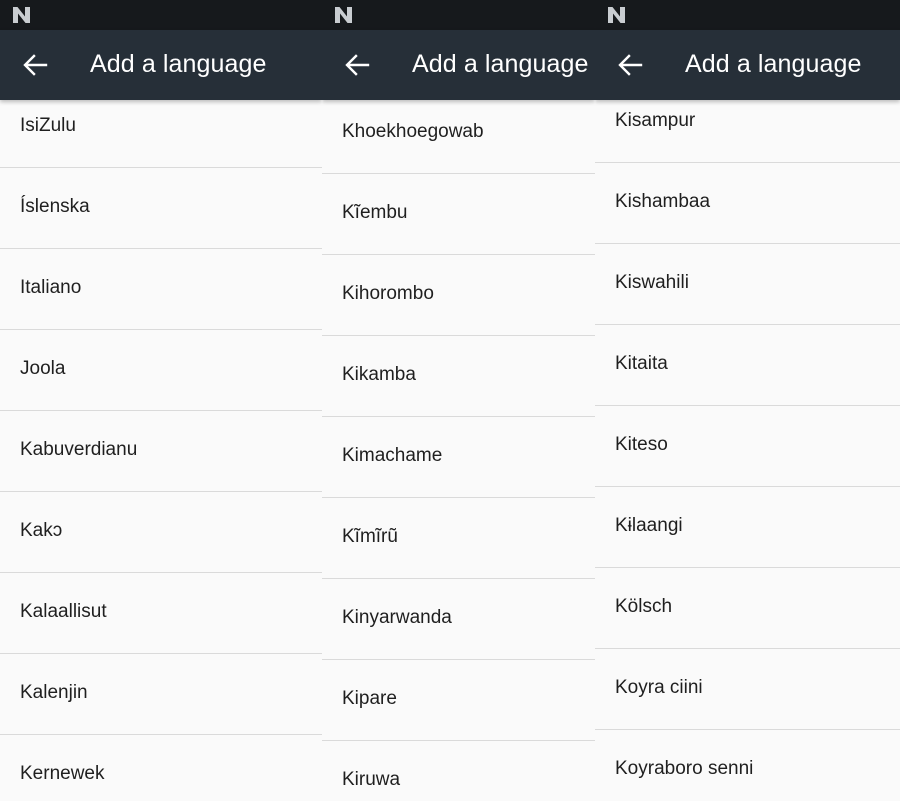 Image resolution: width=900 pixels, height=801 pixels. I want to click on list-item-language: Kakɔ, so click(161, 532).